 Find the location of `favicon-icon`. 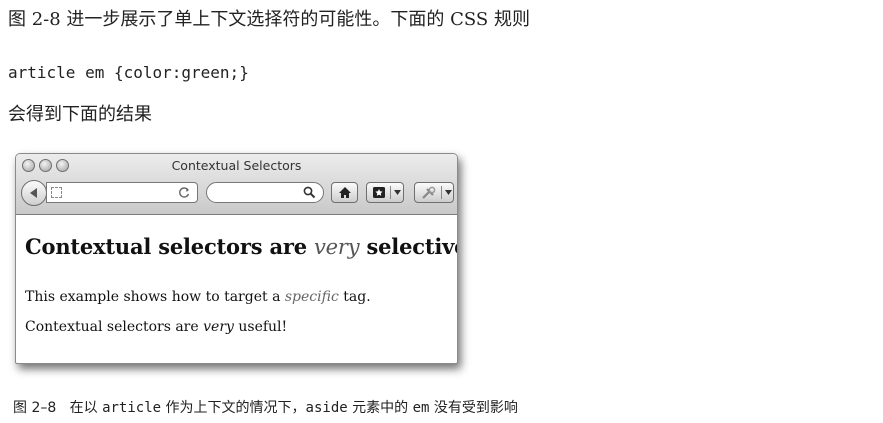

favicon-icon is located at coordinates (56, 192).